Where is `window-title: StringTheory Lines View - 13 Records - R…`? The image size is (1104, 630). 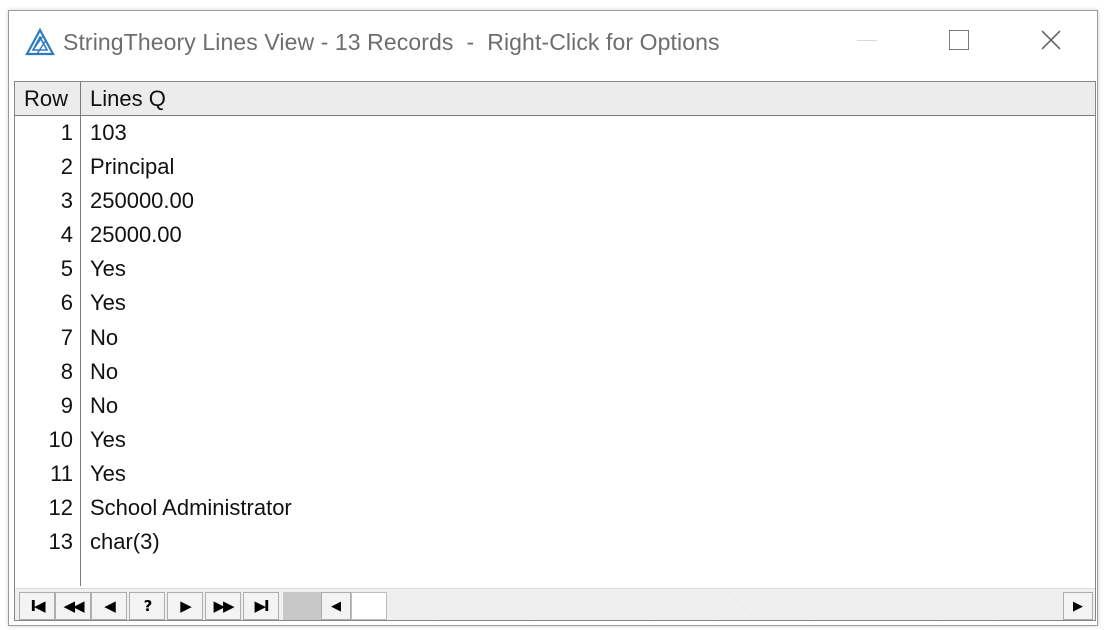 window-title: StringTheory Lines View - 13 Records - R… is located at coordinates (391, 42).